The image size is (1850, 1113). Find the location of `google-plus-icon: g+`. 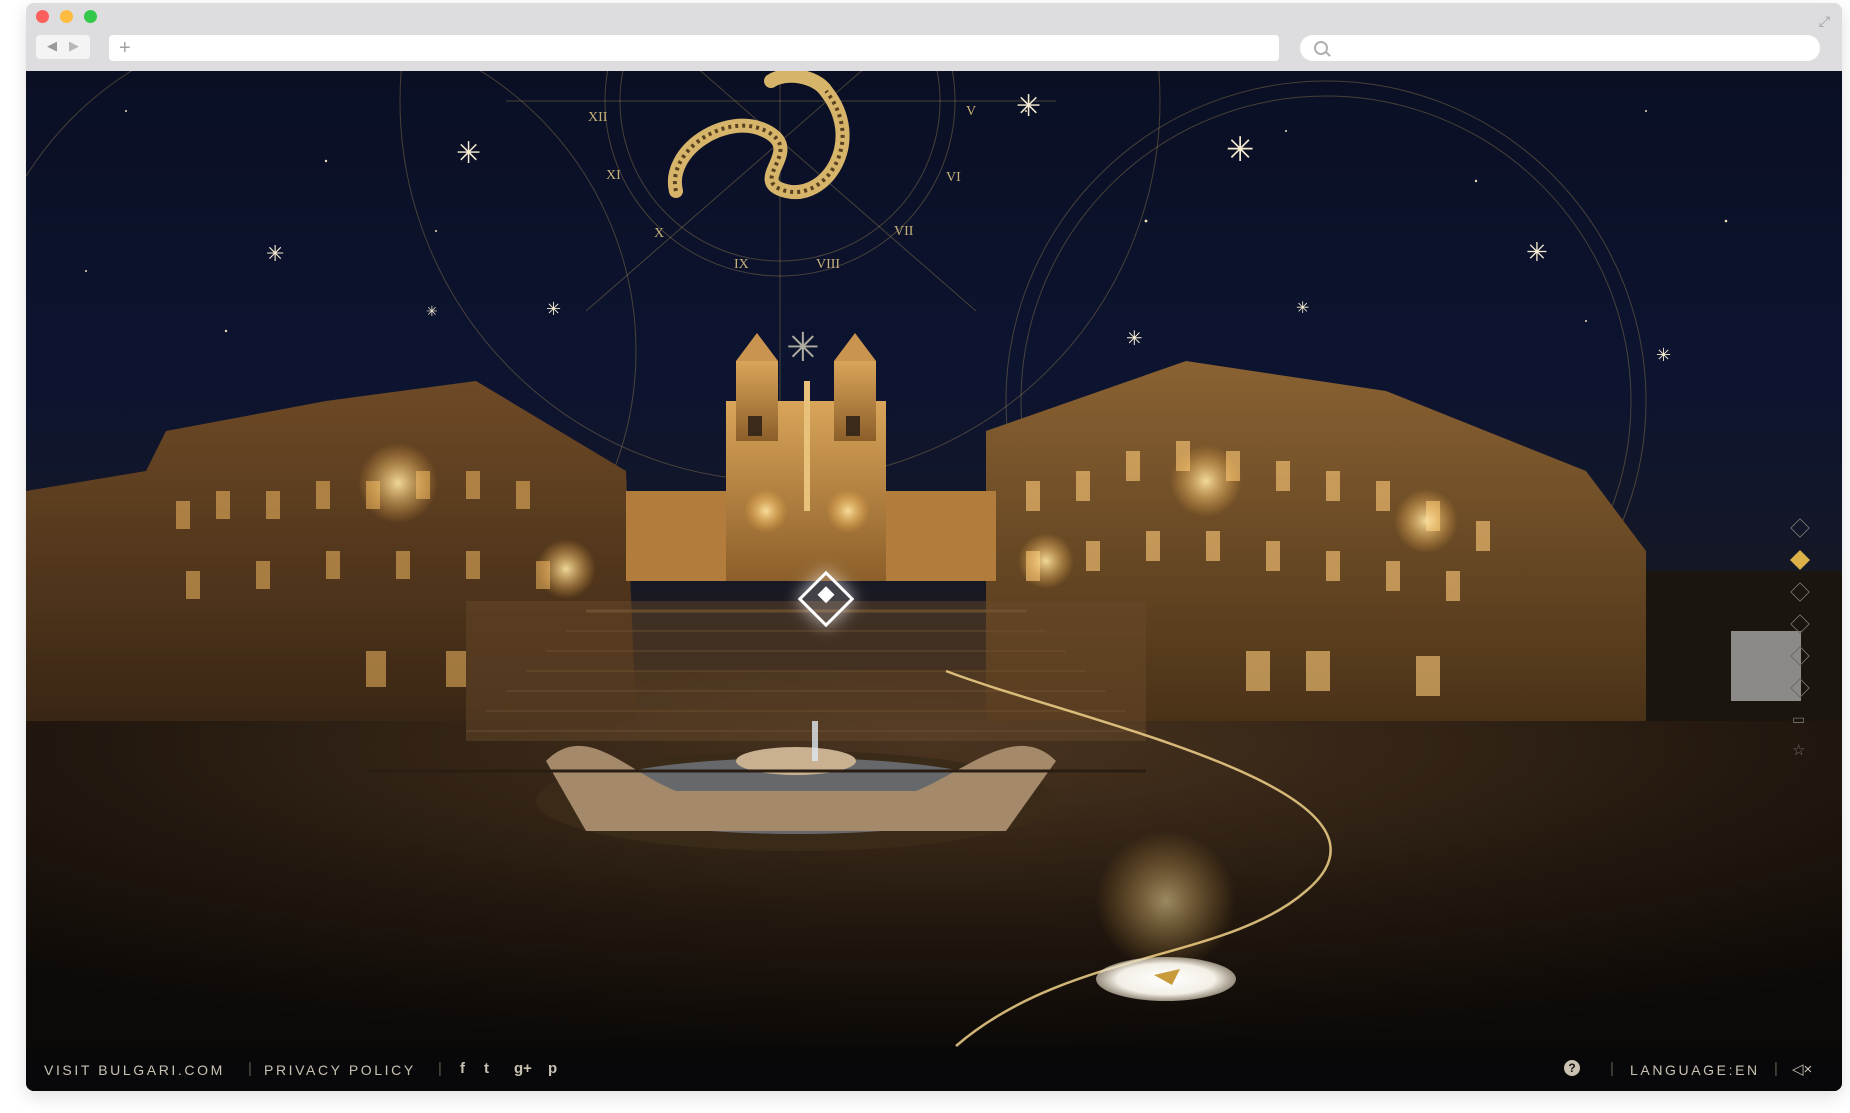

google-plus-icon: g+ is located at coordinates (523, 1068).